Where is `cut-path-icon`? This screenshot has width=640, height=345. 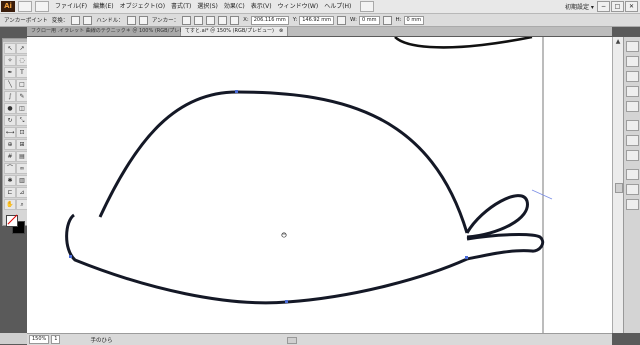 cut-path-icon is located at coordinates (211, 20).